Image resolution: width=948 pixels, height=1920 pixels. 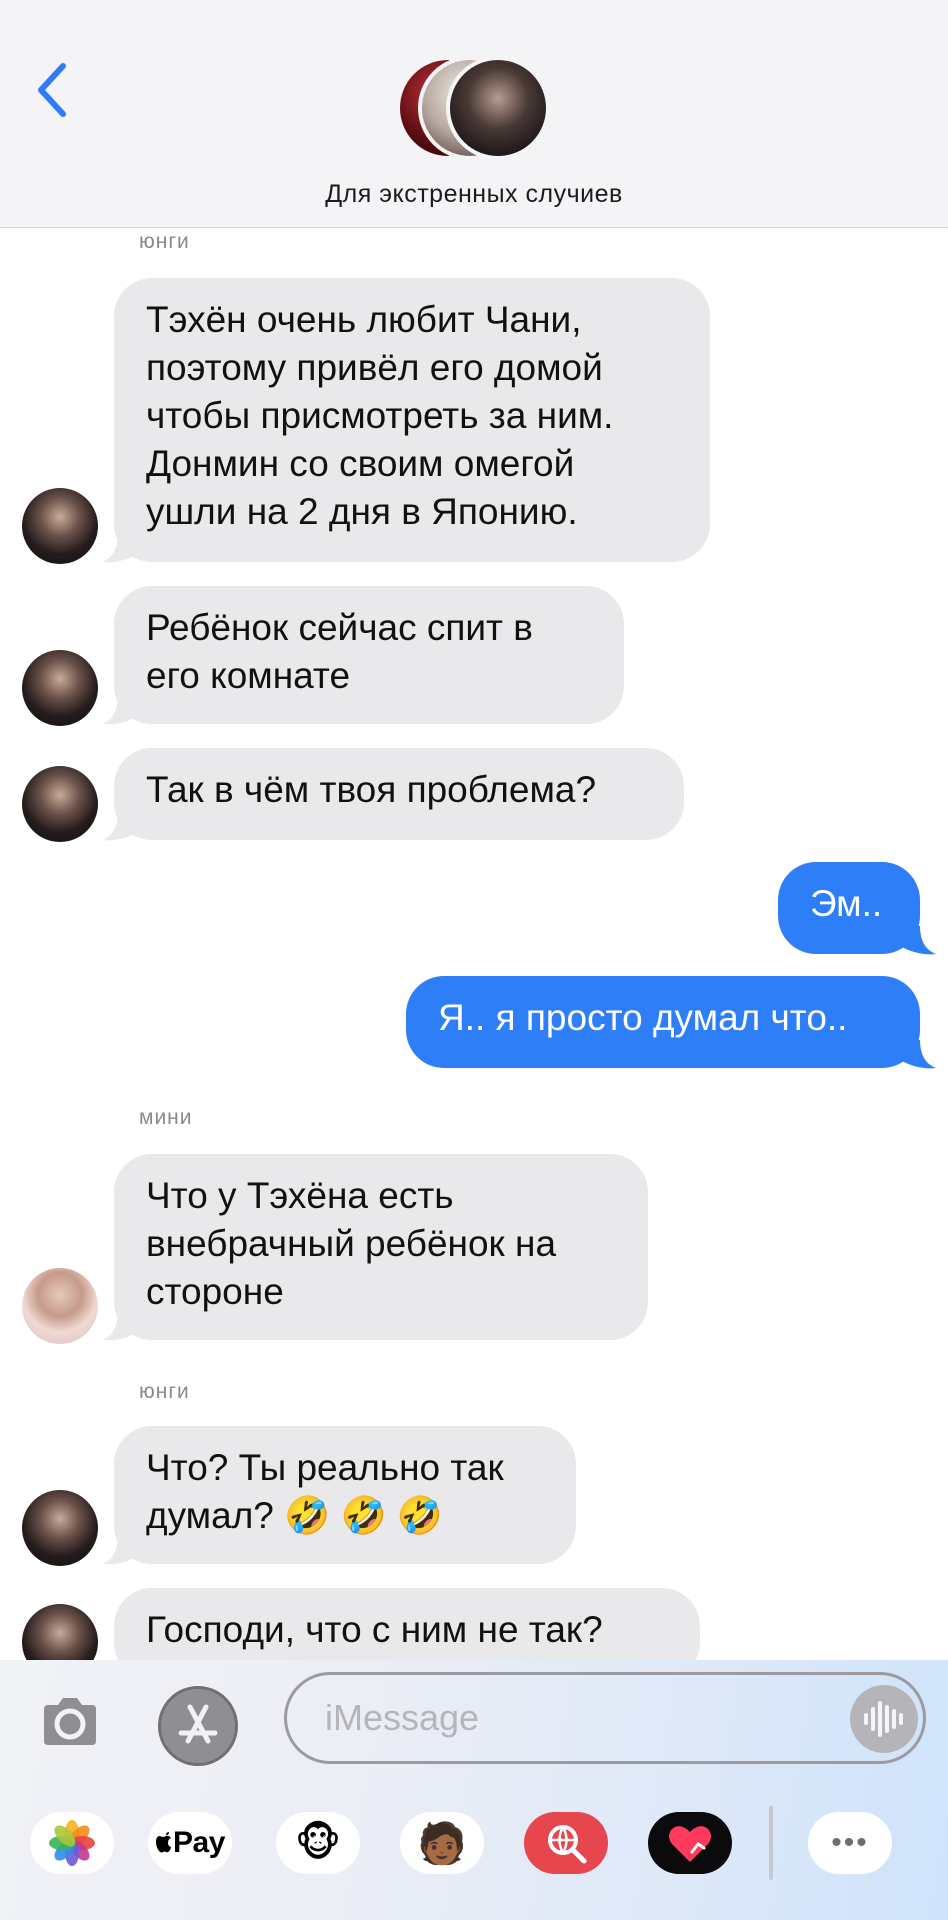 I want to click on more-icon: •••, so click(x=850, y=1842).